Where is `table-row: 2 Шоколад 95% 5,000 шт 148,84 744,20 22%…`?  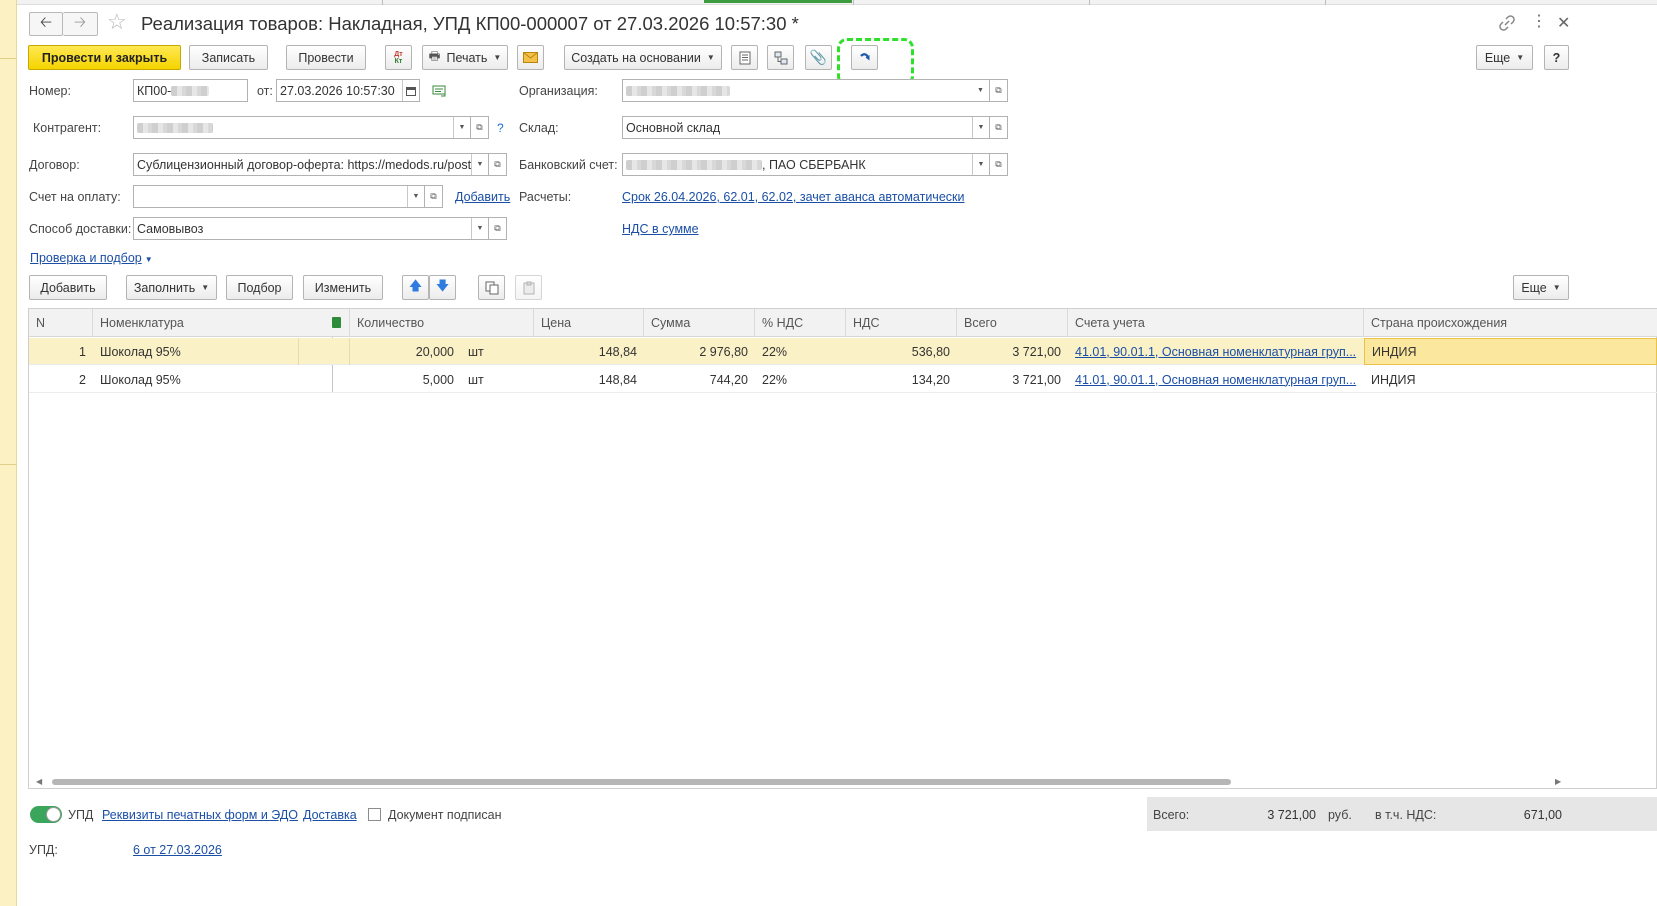 table-row: 2 Шоколад 95% 5,000 шт 148,84 744,20 22%… is located at coordinates (843, 379).